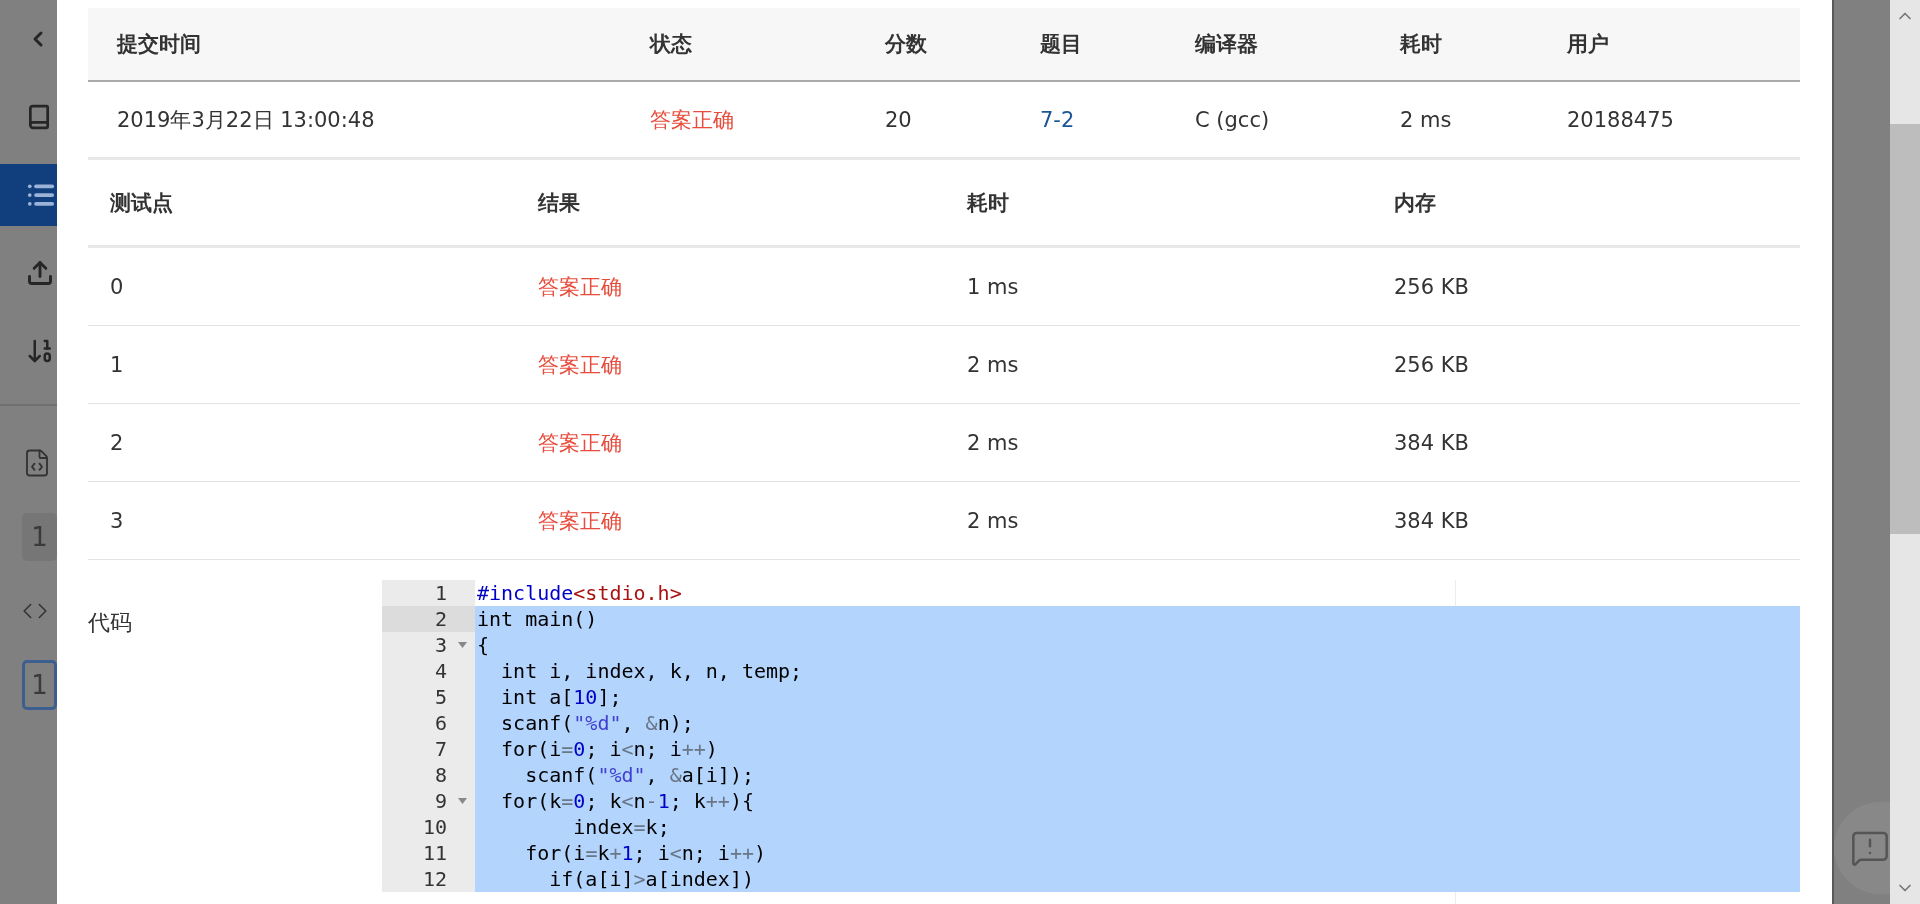 The image size is (1920, 904). What do you see at coordinates (440, 801) in the screenshot?
I see `line-number: 9` at bounding box center [440, 801].